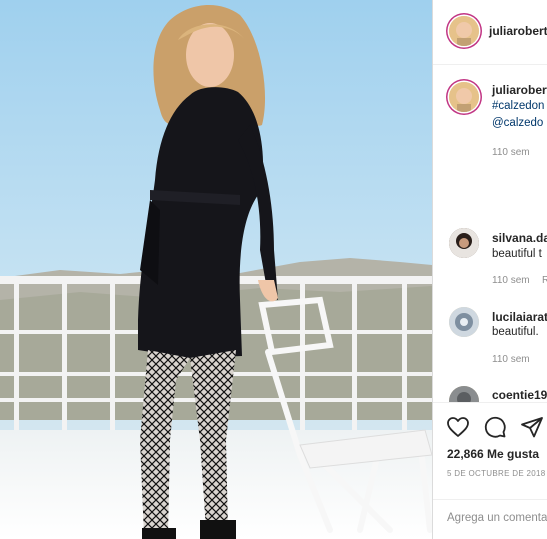 This screenshot has height=539, width=547. What do you see at coordinates (519, 238) in the screenshot?
I see `comment-username: silvana.da` at bounding box center [519, 238].